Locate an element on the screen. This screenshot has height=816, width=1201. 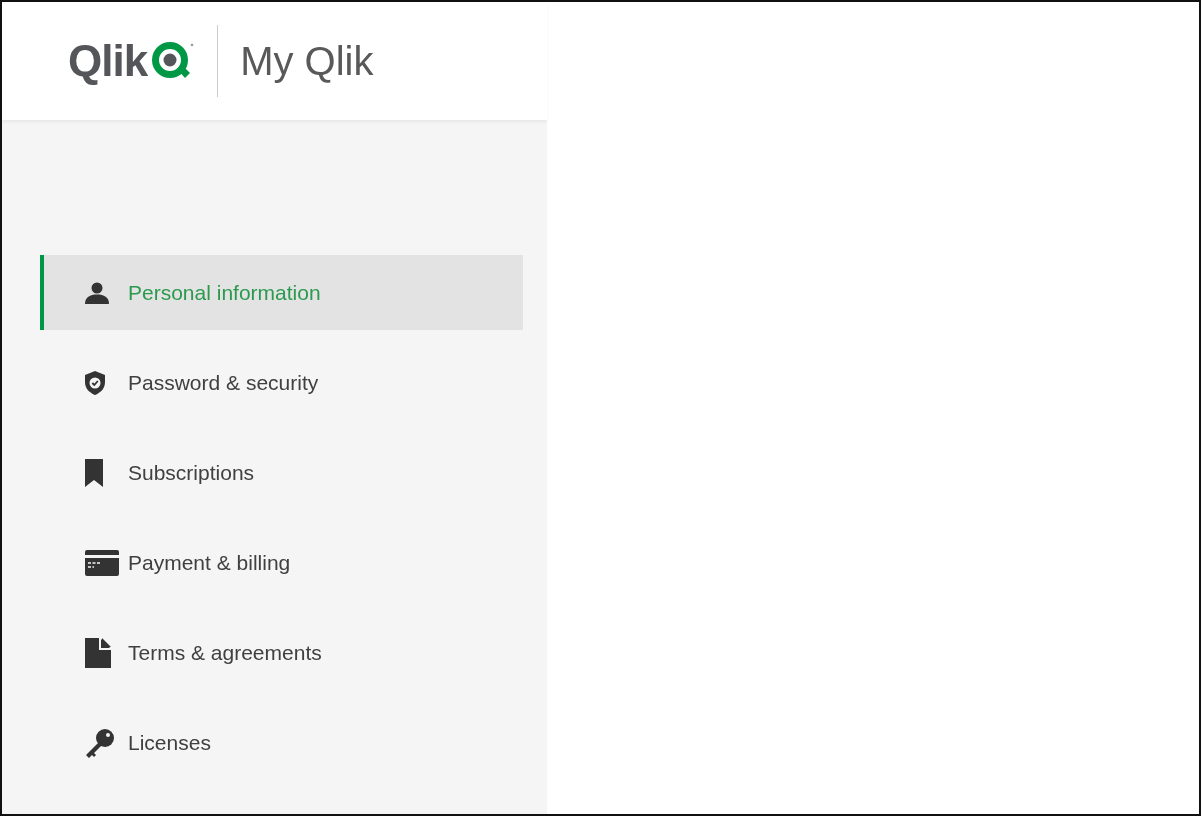
credit-card-icon is located at coordinates (102, 562).